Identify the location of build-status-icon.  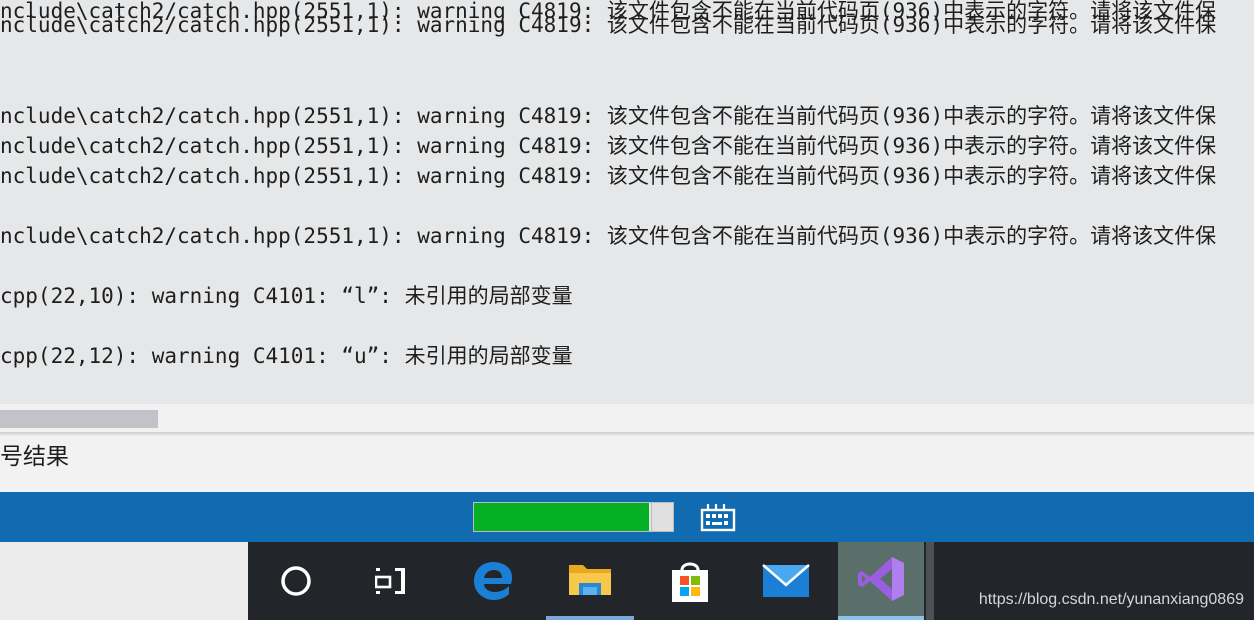
(718, 517).